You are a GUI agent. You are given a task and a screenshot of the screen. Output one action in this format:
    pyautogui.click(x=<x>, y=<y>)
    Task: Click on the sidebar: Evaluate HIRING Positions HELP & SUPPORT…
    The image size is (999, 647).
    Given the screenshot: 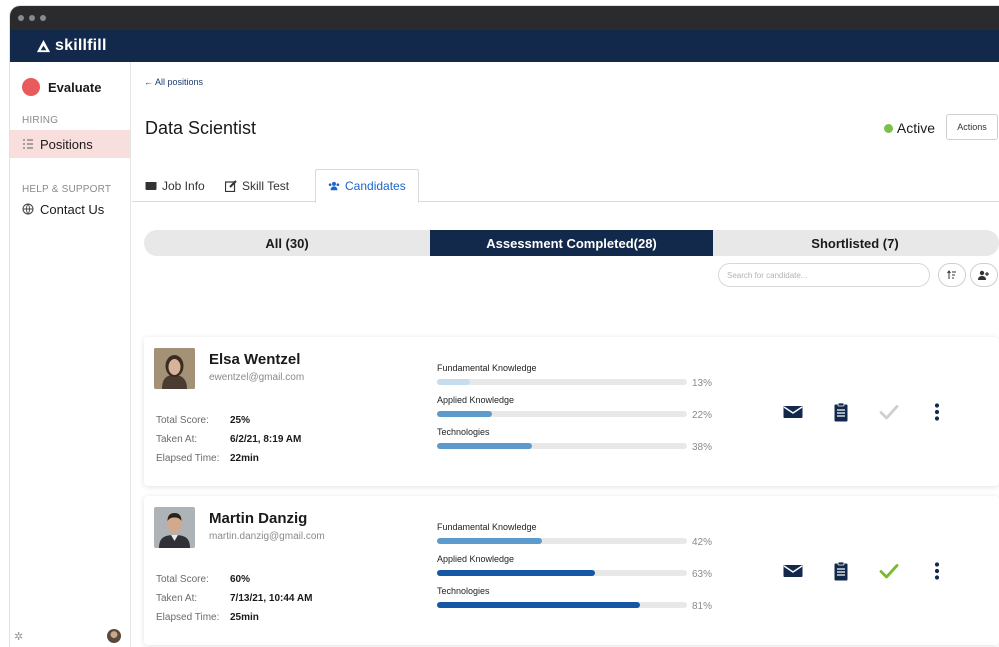 What is the action you would take?
    pyautogui.click(x=70, y=354)
    